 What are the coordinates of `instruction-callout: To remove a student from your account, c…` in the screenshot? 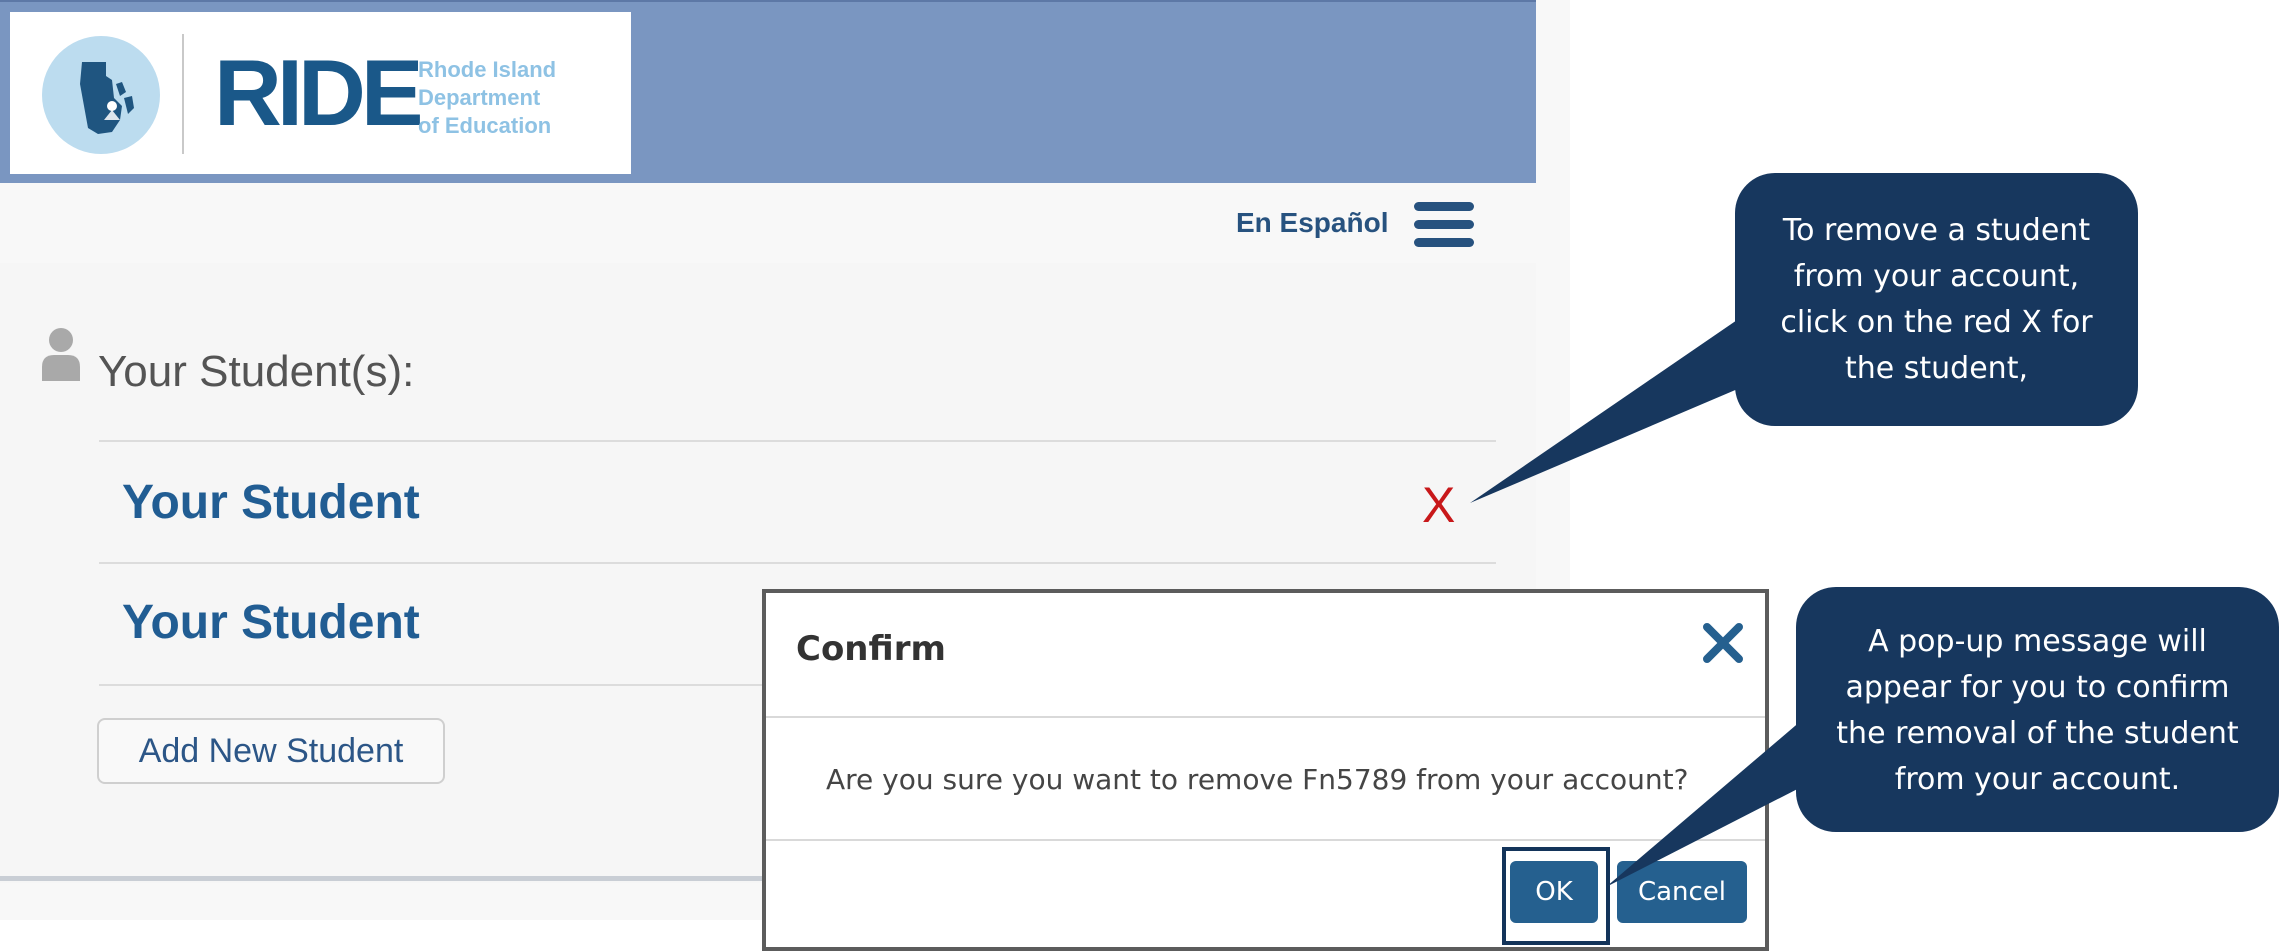 It's located at (1936, 299).